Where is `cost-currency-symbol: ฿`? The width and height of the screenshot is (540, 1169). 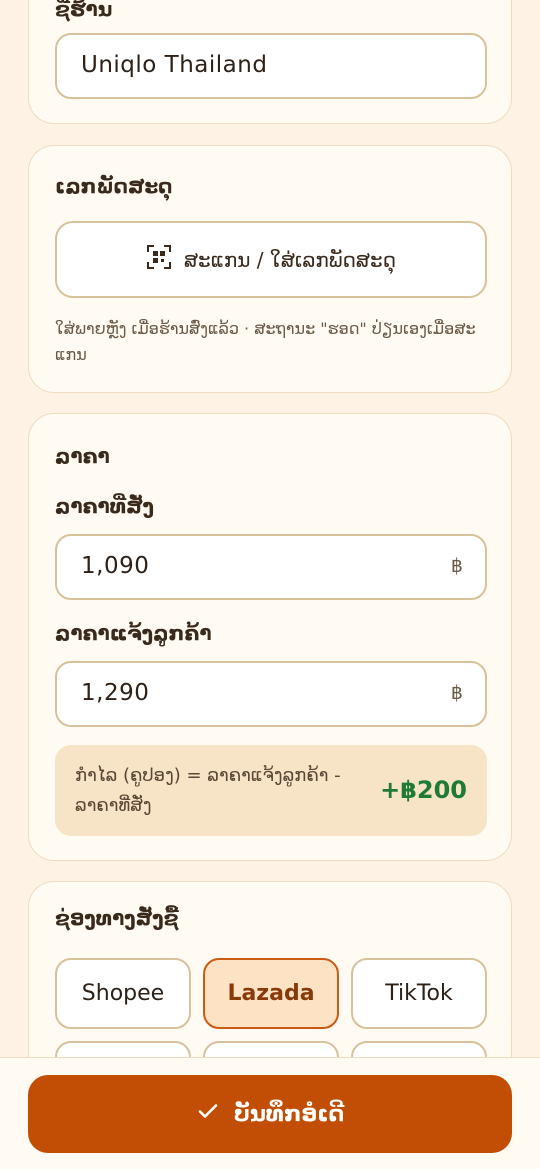 cost-currency-symbol: ฿ is located at coordinates (456, 566).